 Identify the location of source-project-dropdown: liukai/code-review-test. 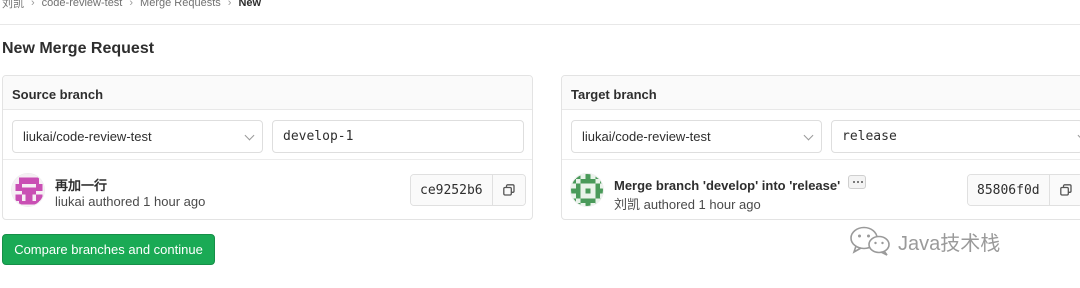
(137, 136).